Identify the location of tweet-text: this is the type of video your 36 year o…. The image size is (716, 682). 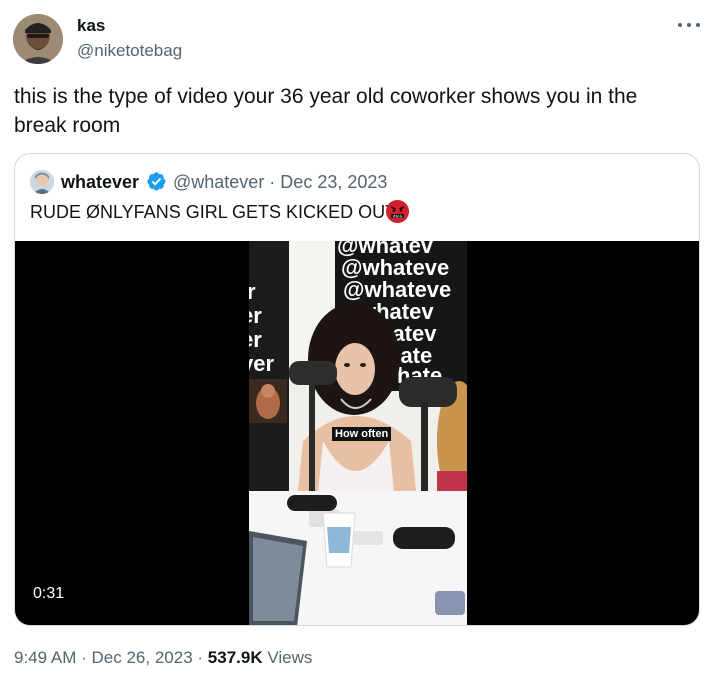
(326, 111).